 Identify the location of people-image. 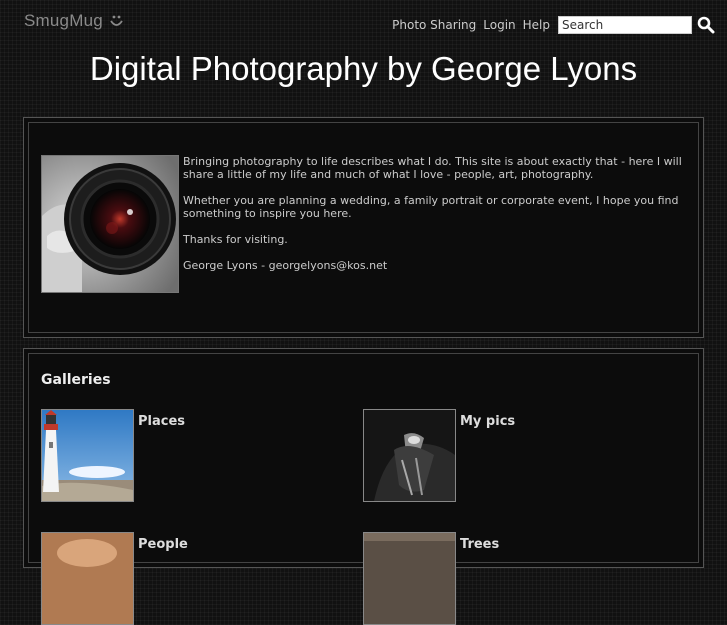
(87, 578).